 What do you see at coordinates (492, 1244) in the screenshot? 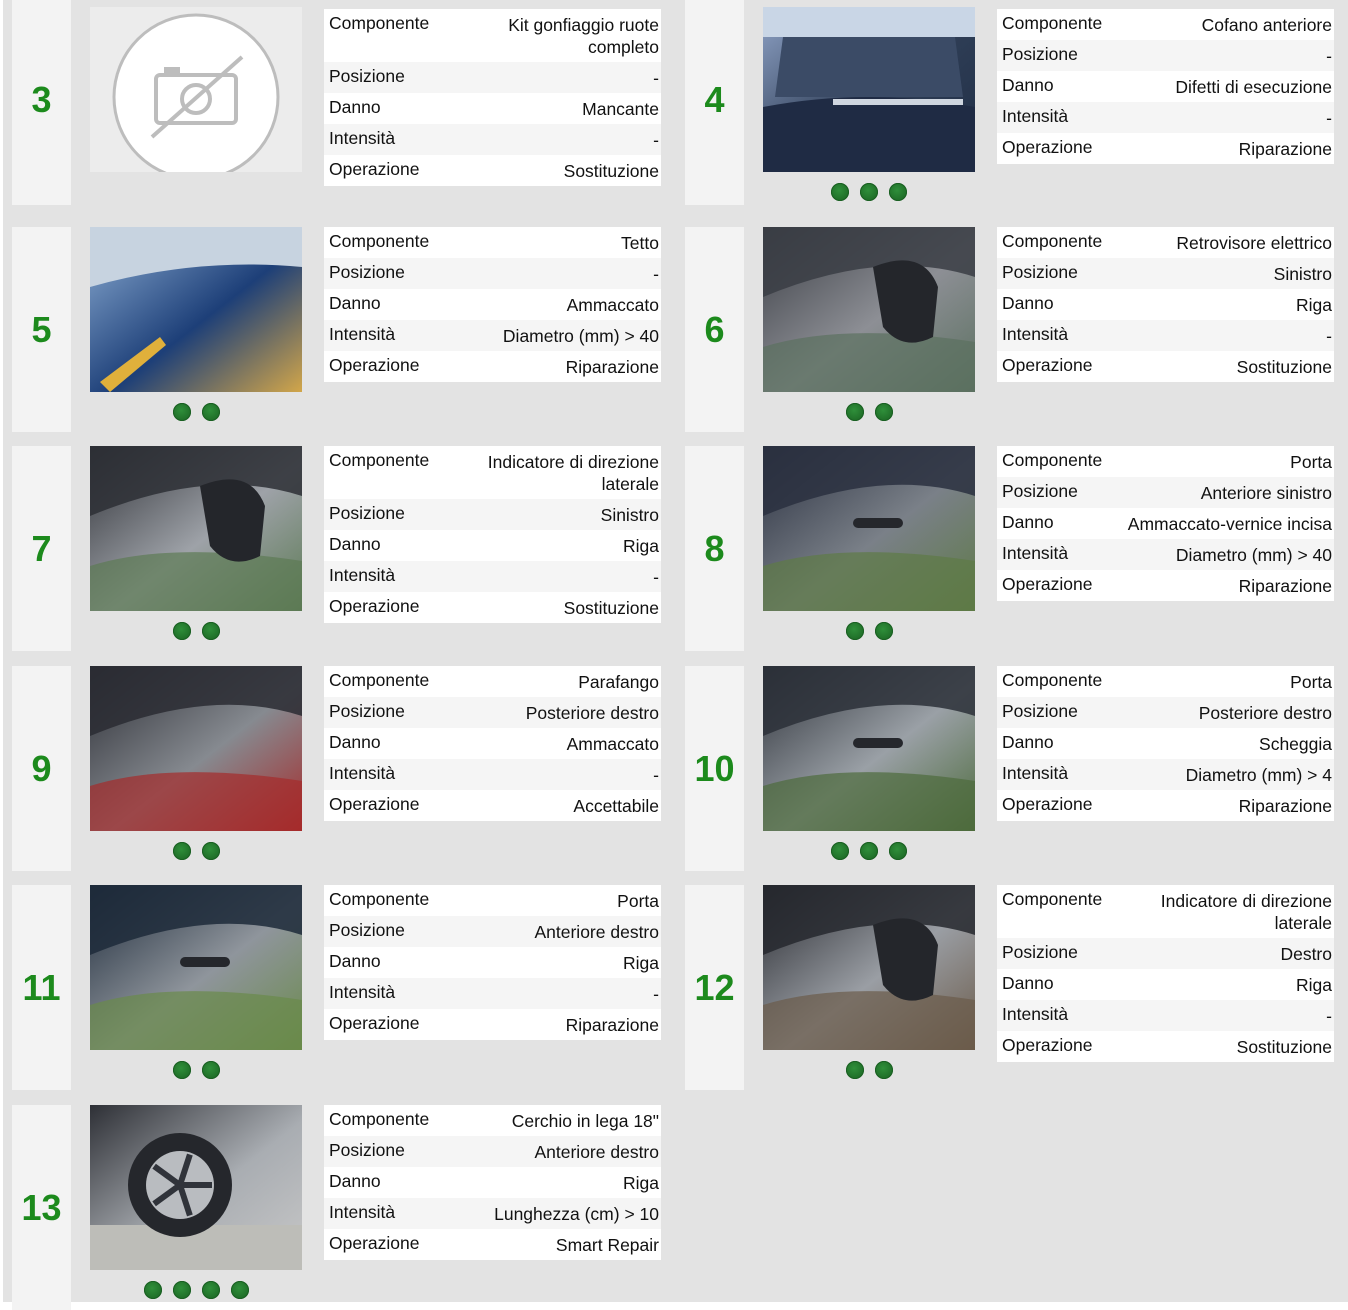
I see `detail-row-operazione: Operazione Smart Repair` at bounding box center [492, 1244].